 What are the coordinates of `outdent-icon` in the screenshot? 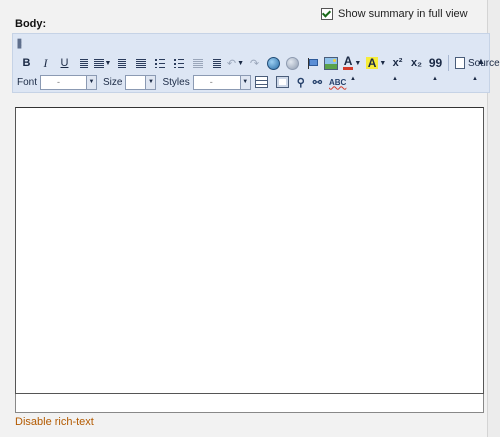 It's located at (197, 63).